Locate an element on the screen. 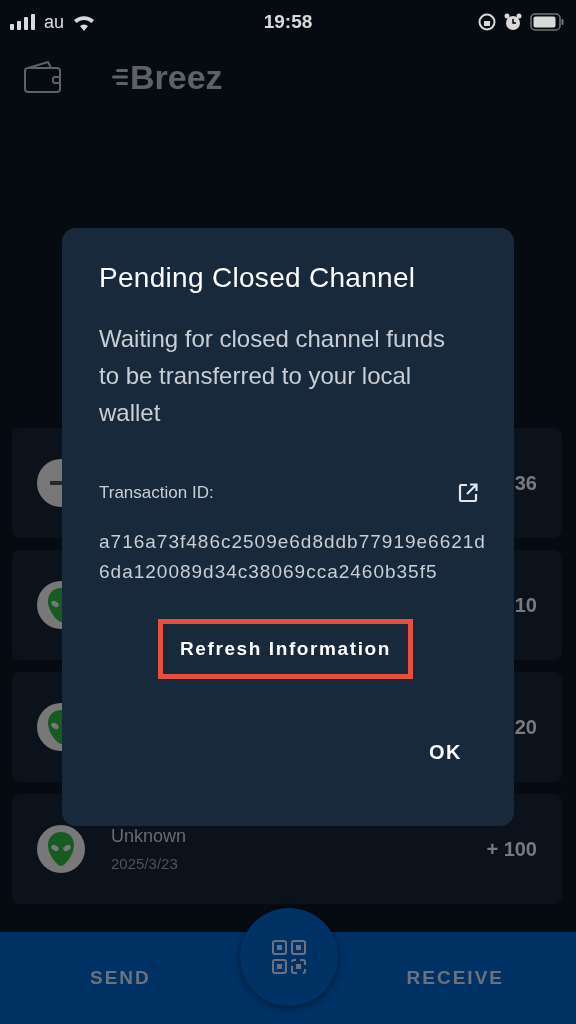  wifi-icon is located at coordinates (84, 22).